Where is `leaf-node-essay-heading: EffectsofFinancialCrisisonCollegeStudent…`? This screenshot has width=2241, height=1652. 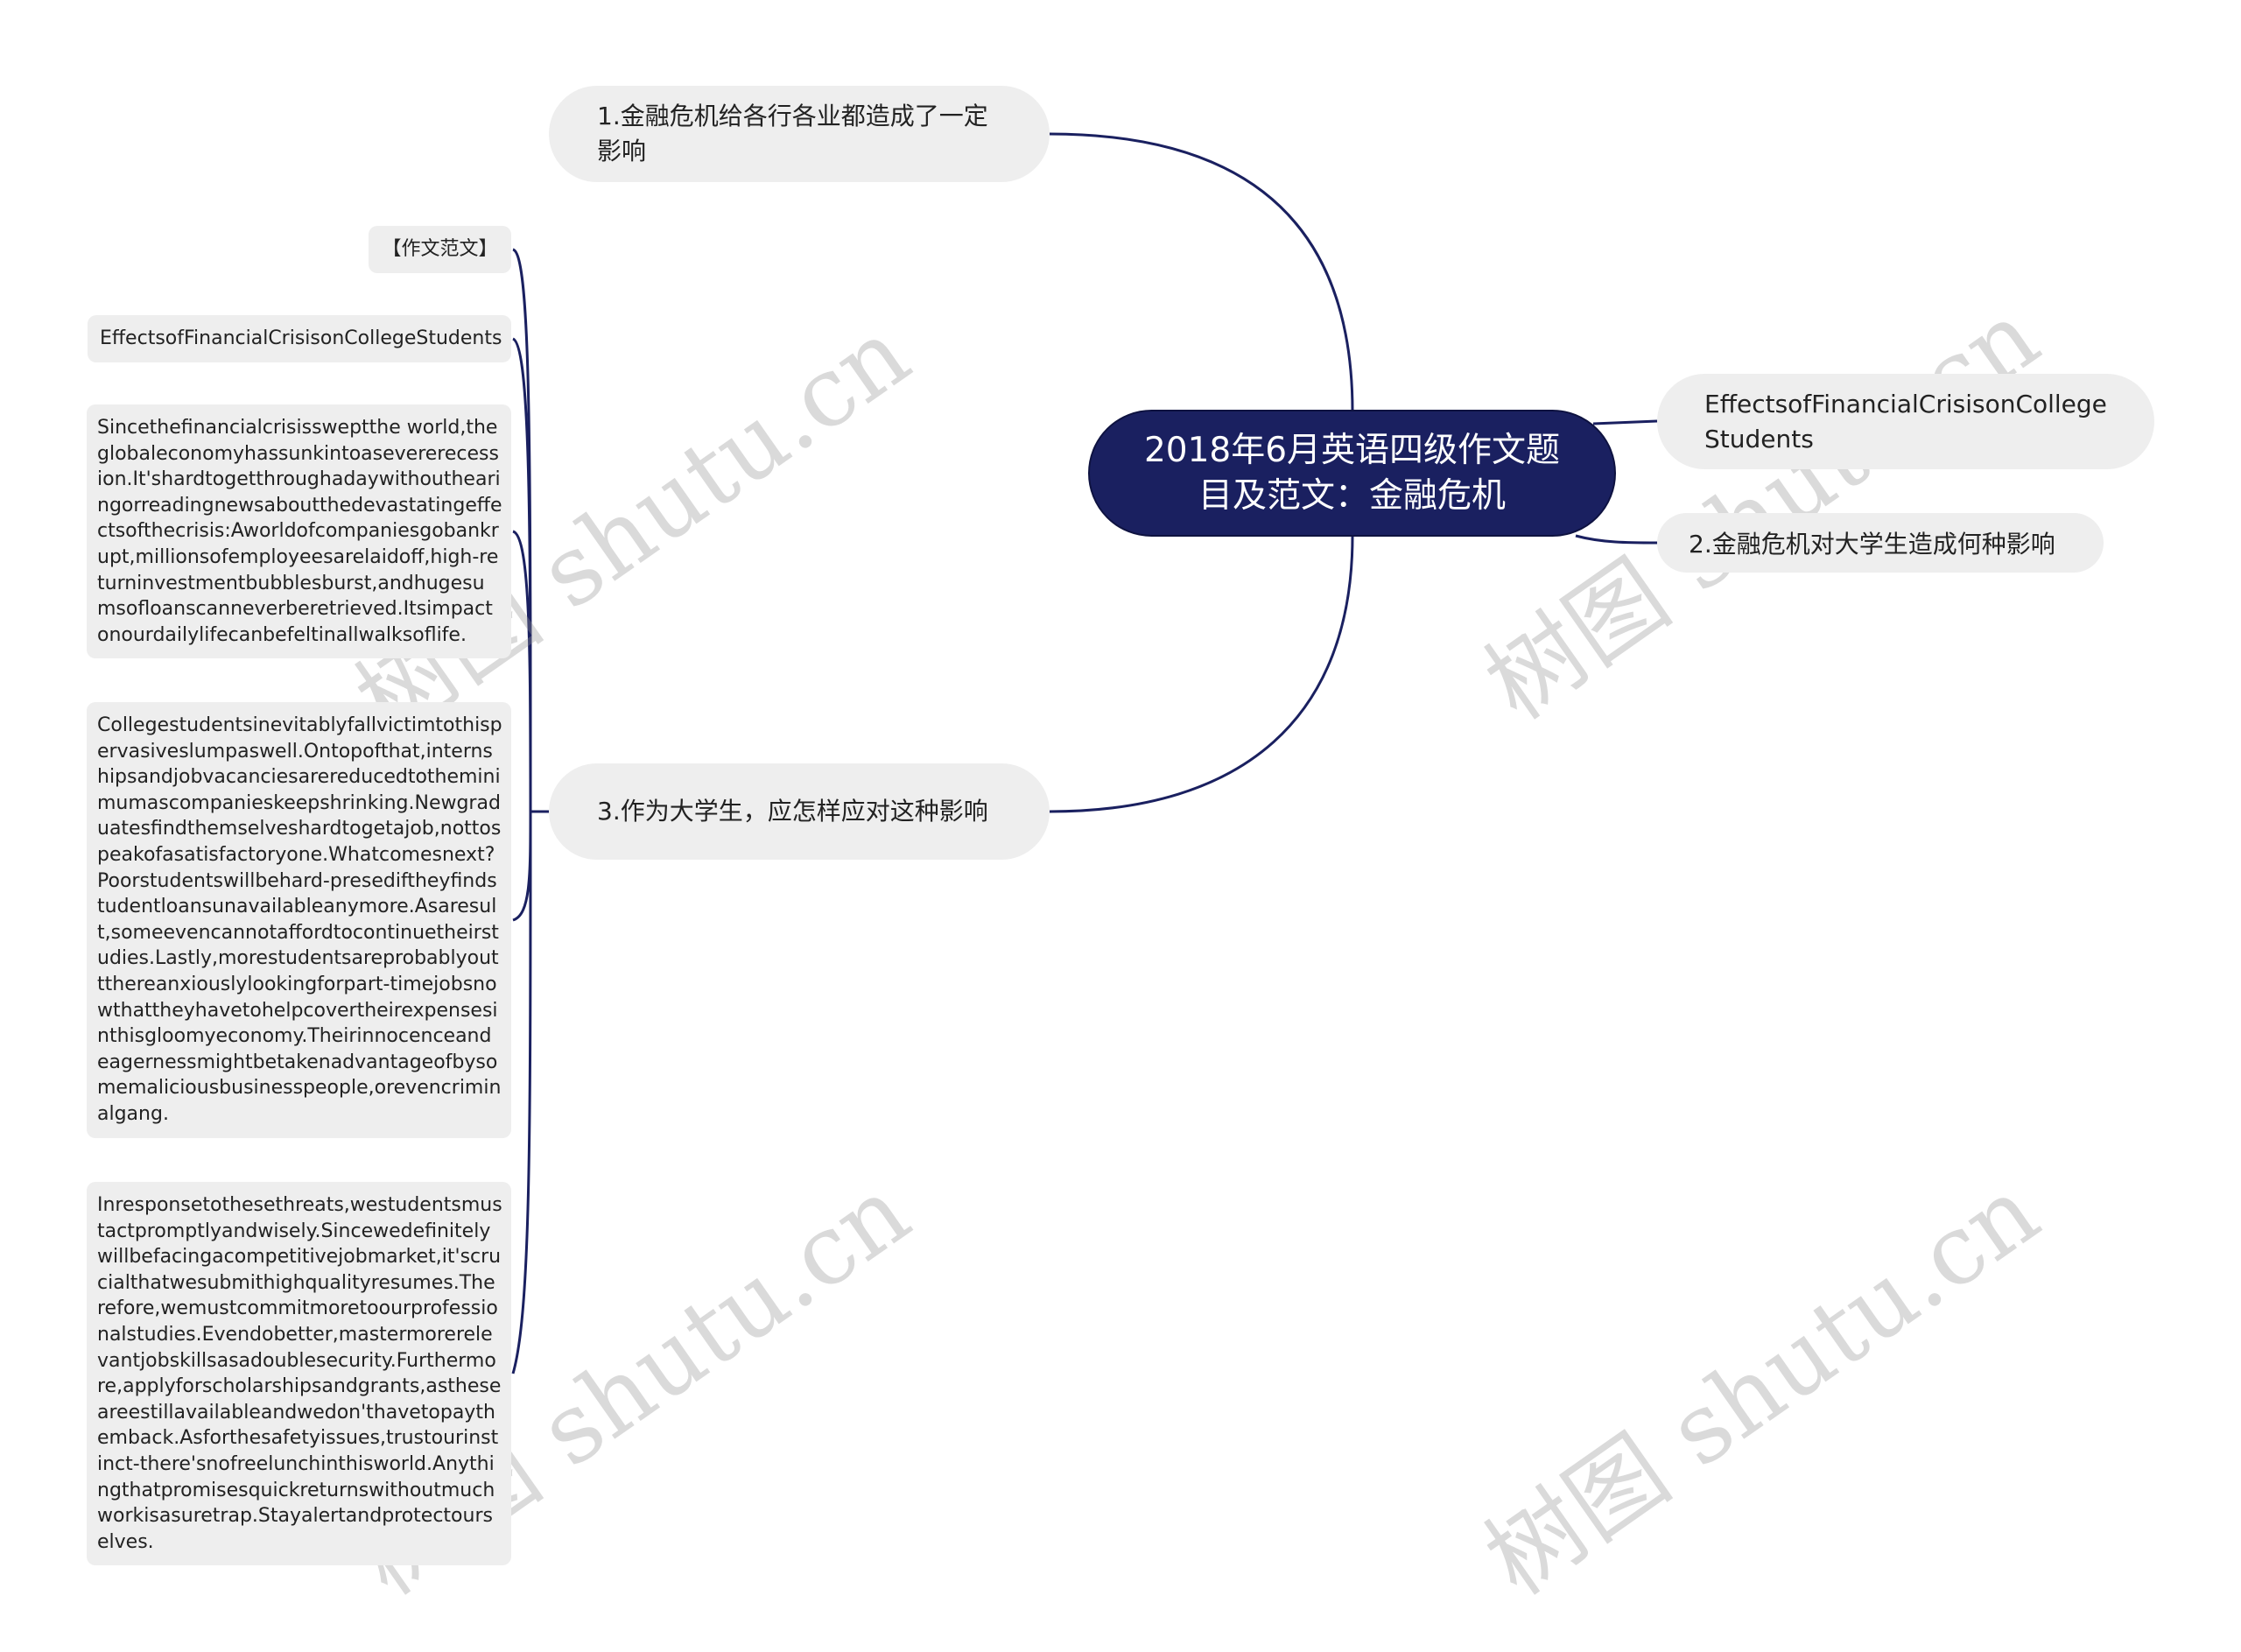
leaf-node-essay-heading: EffectsofFinancialCrisisonCollegeStudent… is located at coordinates (299, 338).